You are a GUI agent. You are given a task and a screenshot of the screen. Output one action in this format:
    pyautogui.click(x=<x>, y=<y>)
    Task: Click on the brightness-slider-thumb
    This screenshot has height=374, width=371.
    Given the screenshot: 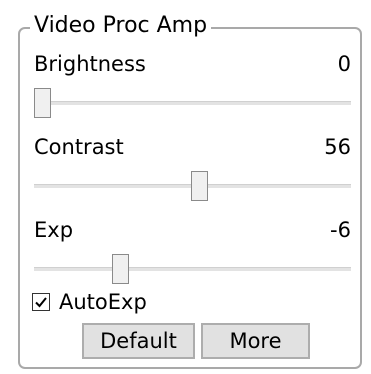 What is the action you would take?
    pyautogui.click(x=42, y=103)
    